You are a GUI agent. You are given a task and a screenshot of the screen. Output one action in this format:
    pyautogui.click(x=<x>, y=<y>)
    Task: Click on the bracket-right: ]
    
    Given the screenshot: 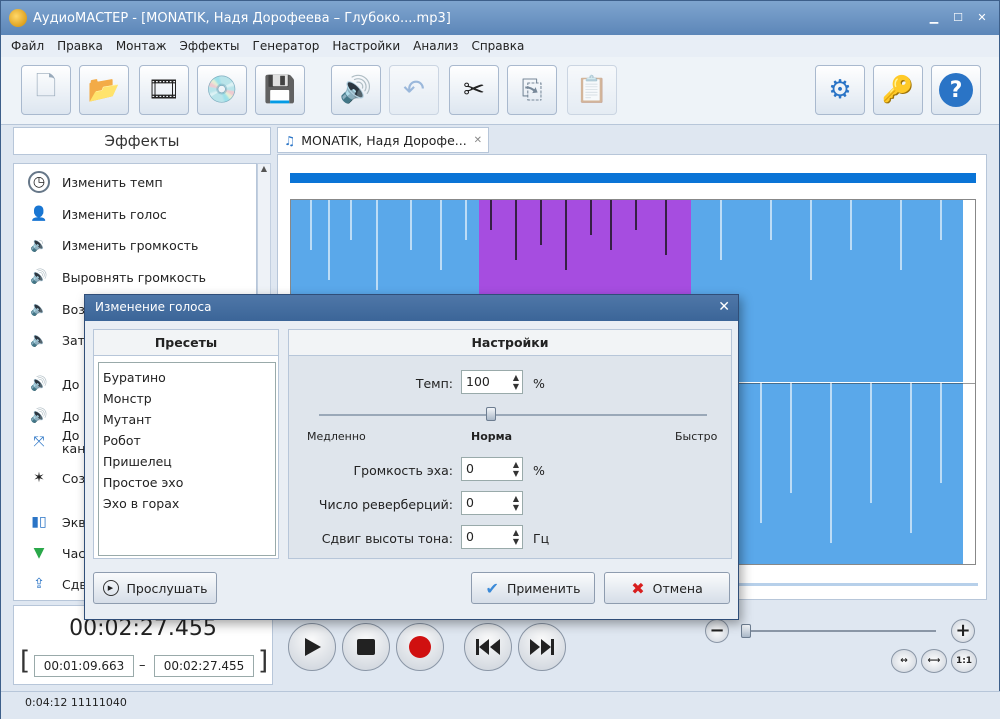 What is the action you would take?
    pyautogui.click(x=263, y=661)
    